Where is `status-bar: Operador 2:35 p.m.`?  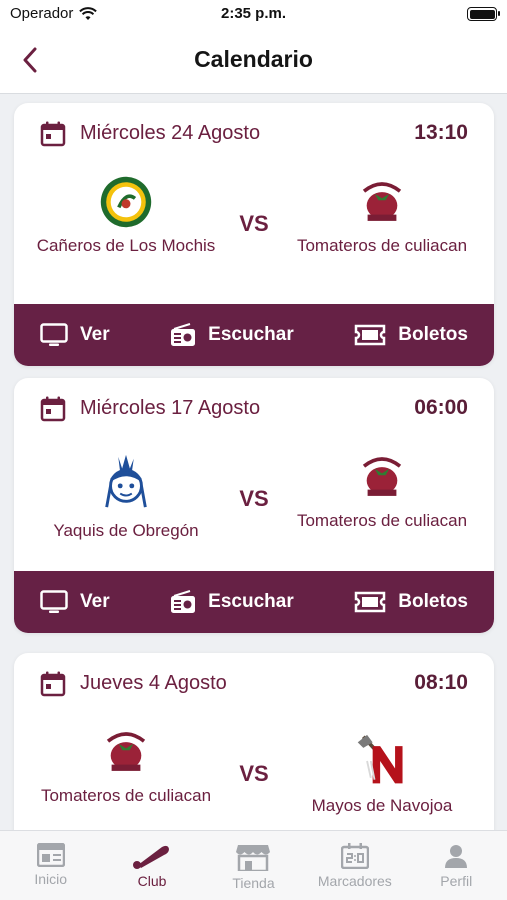
status-bar: Operador 2:35 p.m. is located at coordinates (253, 15).